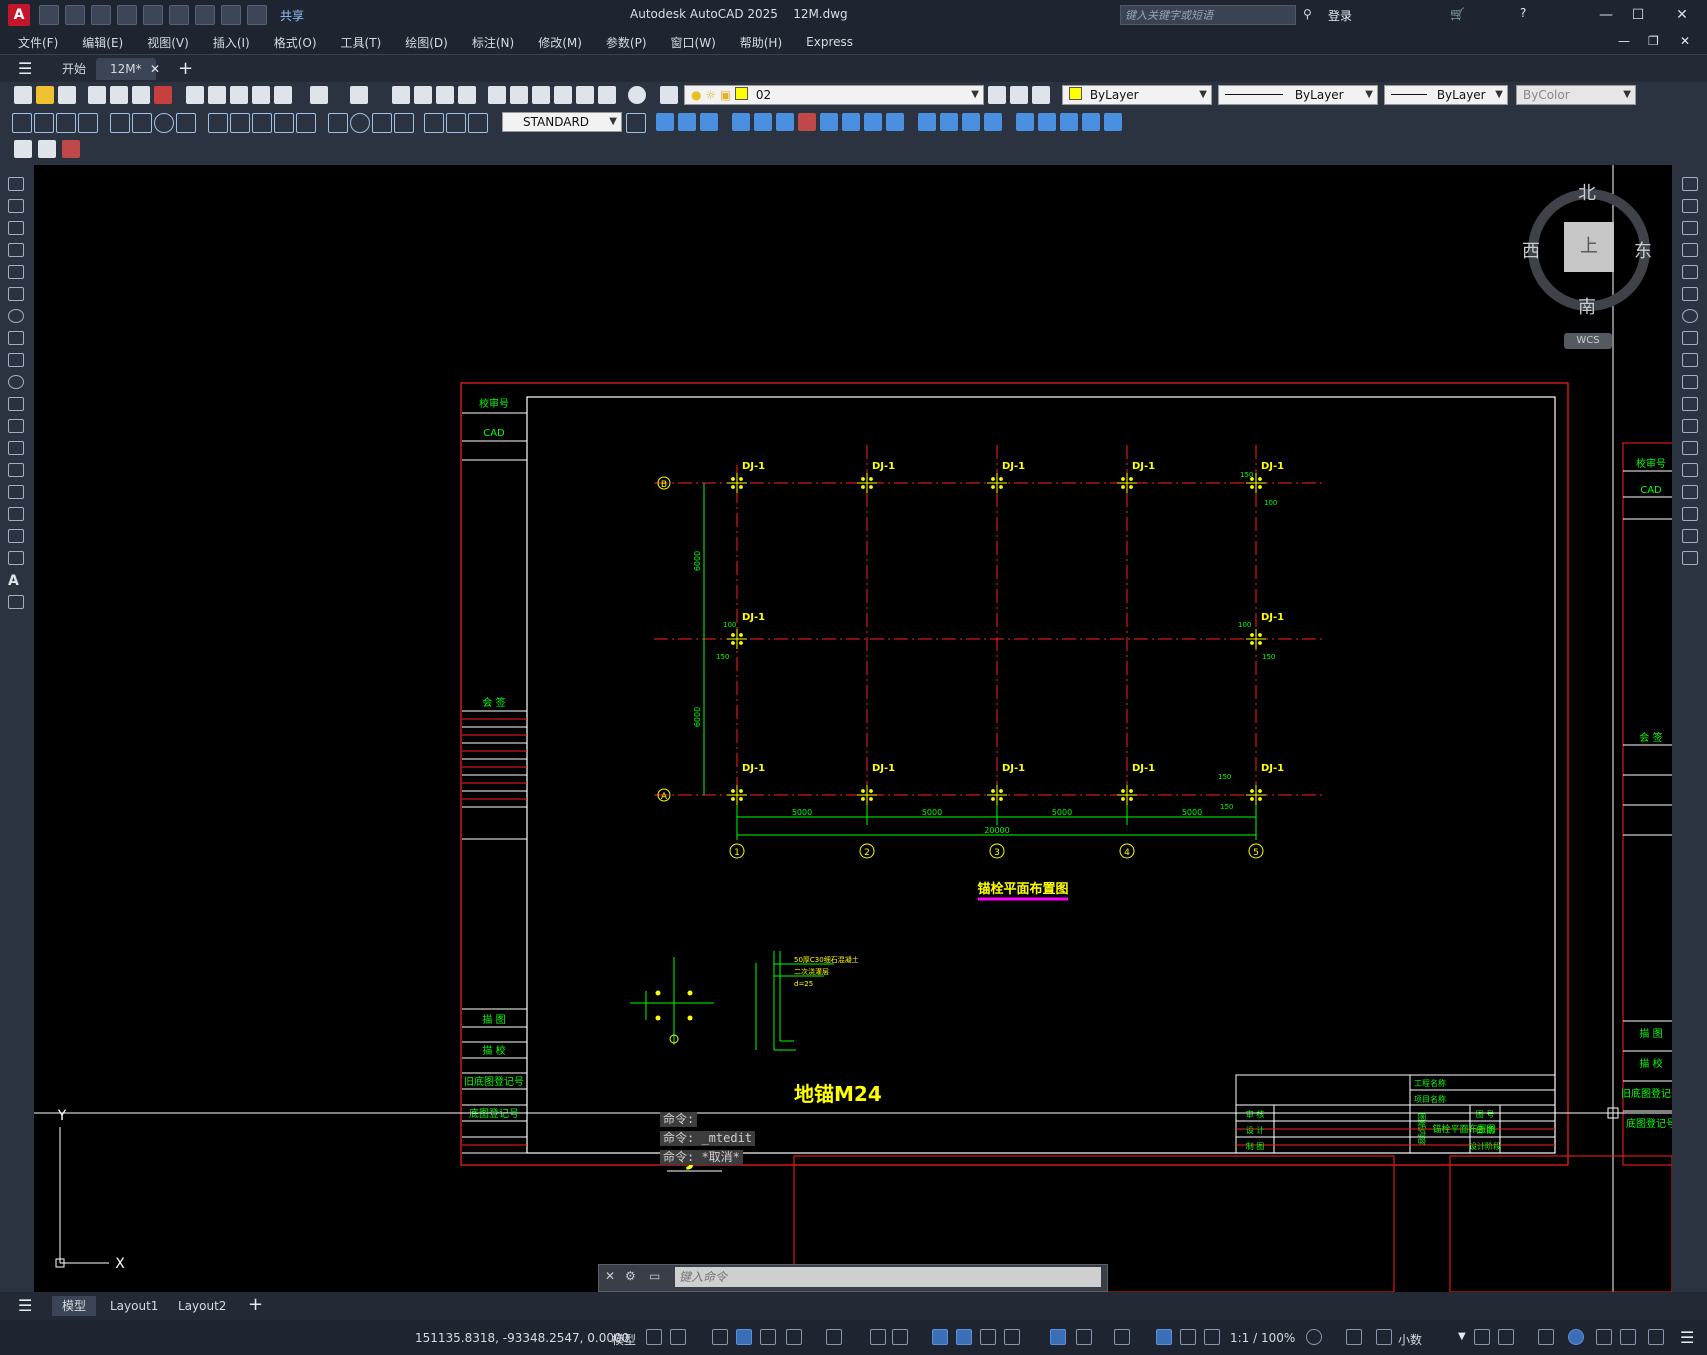 This screenshot has height=1355, width=1707. I want to click on linetype-dropdown: ByLayer ▼, so click(1298, 95).